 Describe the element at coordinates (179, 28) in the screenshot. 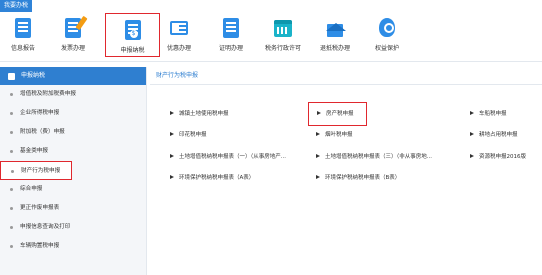

I see `id-card-icon` at that location.